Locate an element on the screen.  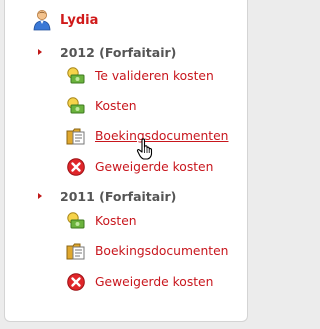
nav-item-geweigerde-kosten: Geweigerde kosten is located at coordinates (139, 282).